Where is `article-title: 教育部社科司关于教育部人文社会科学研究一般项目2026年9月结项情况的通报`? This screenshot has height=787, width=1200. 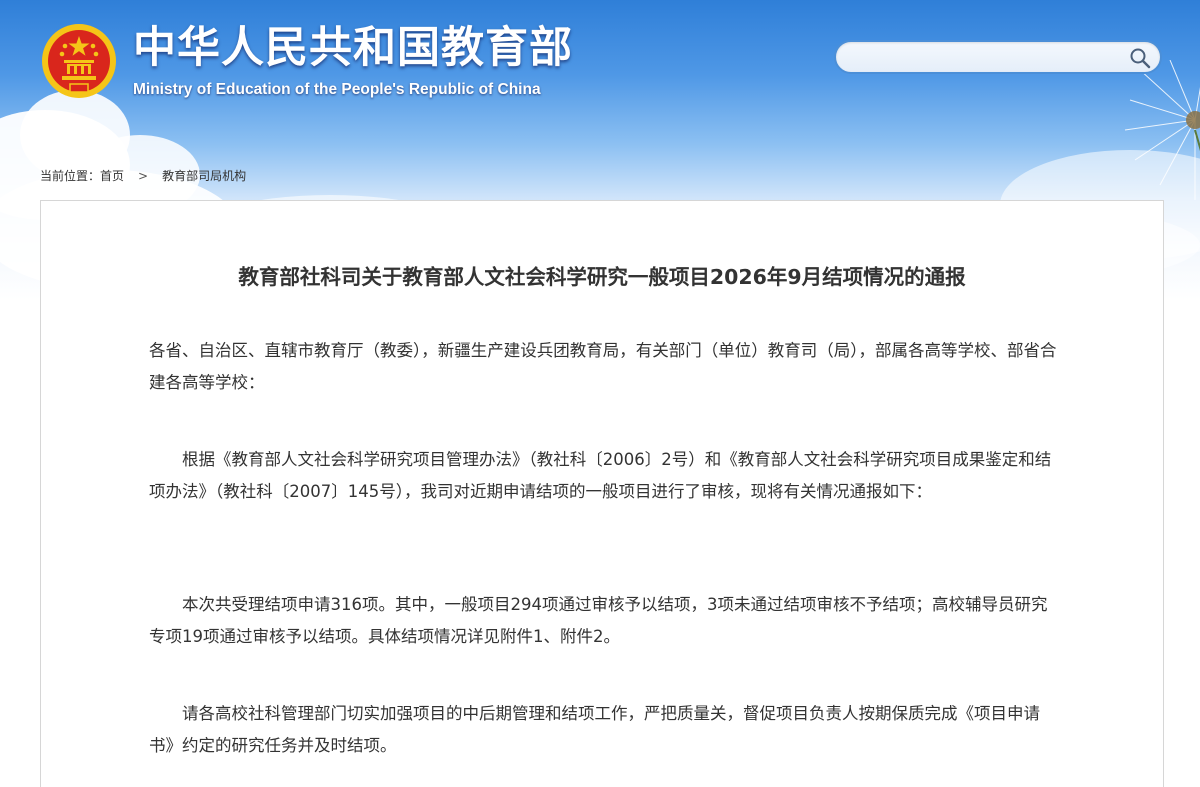
article-title: 教育部社科司关于教育部人文社会科学研究一般项目2026年9月结项情况的通报 is located at coordinates (602, 277).